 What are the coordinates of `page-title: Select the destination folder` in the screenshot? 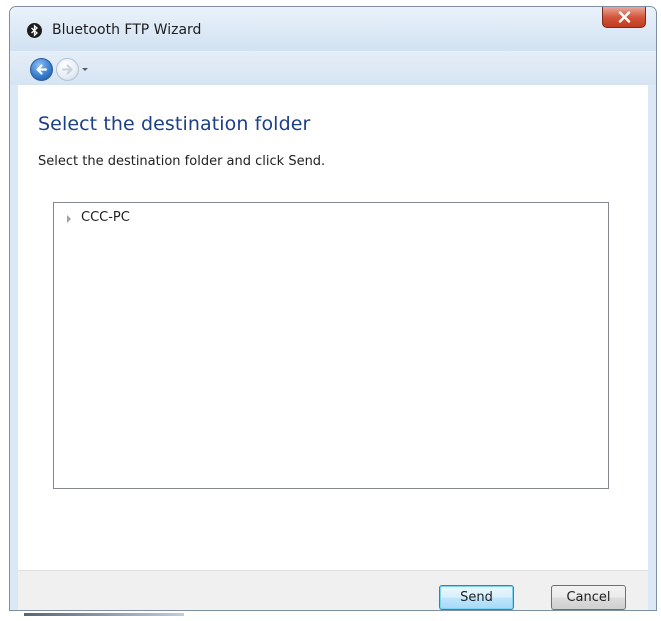 It's located at (174, 124).